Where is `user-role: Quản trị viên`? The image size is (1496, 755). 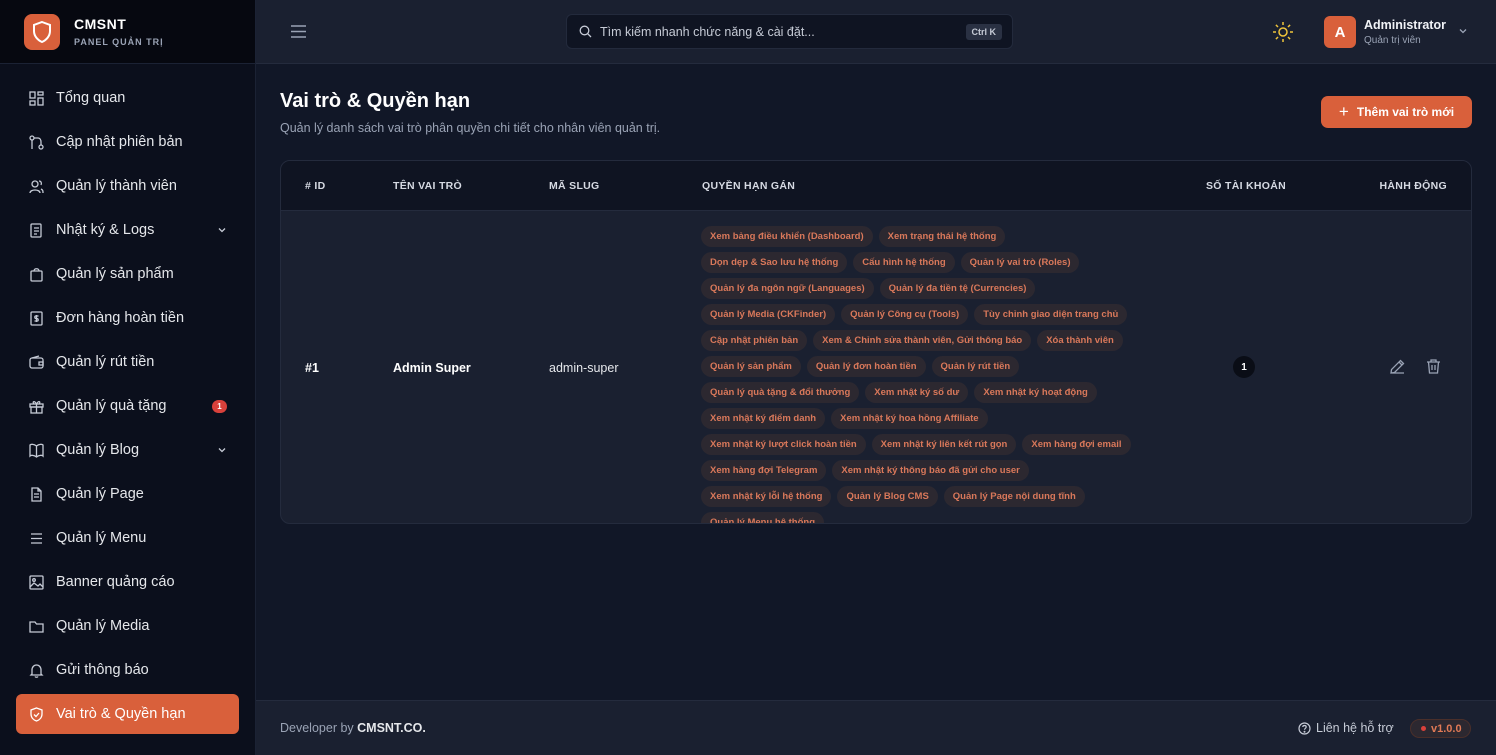
user-role: Quản trị viên is located at coordinates (1392, 40).